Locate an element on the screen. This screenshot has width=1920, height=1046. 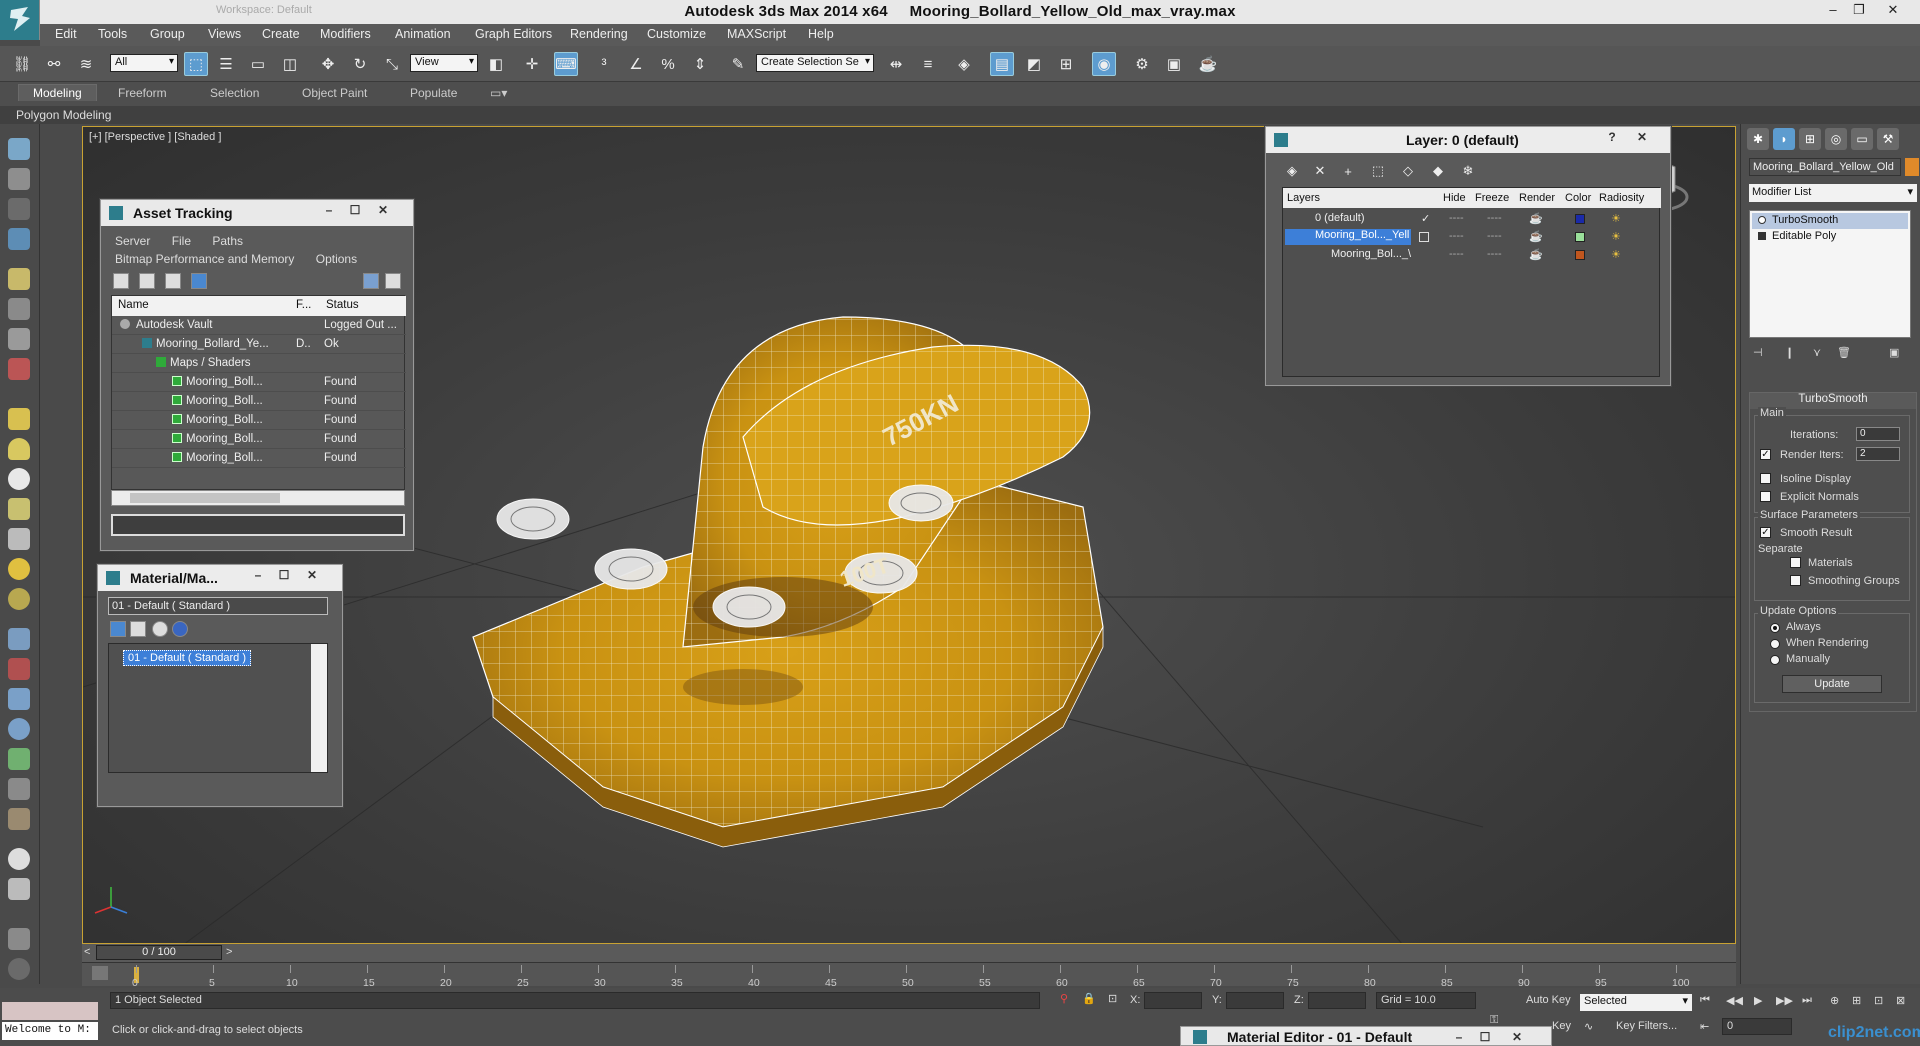
layer-row: 0 (default) ✓ ---- ---- ☕ ☀ is located at coordinates (1472, 219).